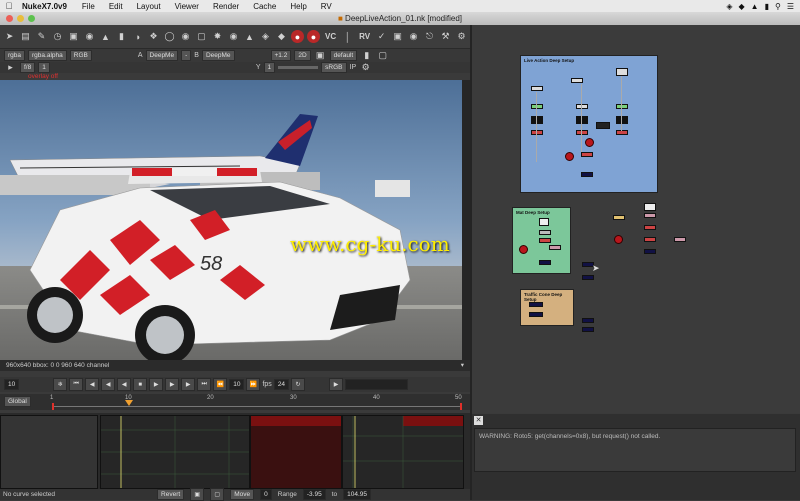  I want to click on gain-dropdown: +1.2, so click(281, 55).